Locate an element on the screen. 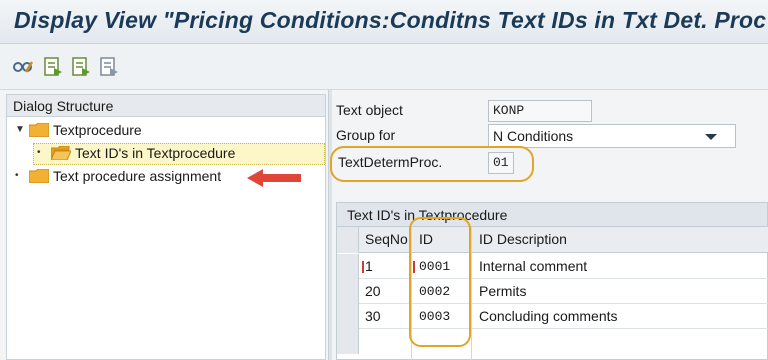 Image resolution: width=768 pixels, height=360 pixels. open-folder-icon is located at coordinates (61, 153).